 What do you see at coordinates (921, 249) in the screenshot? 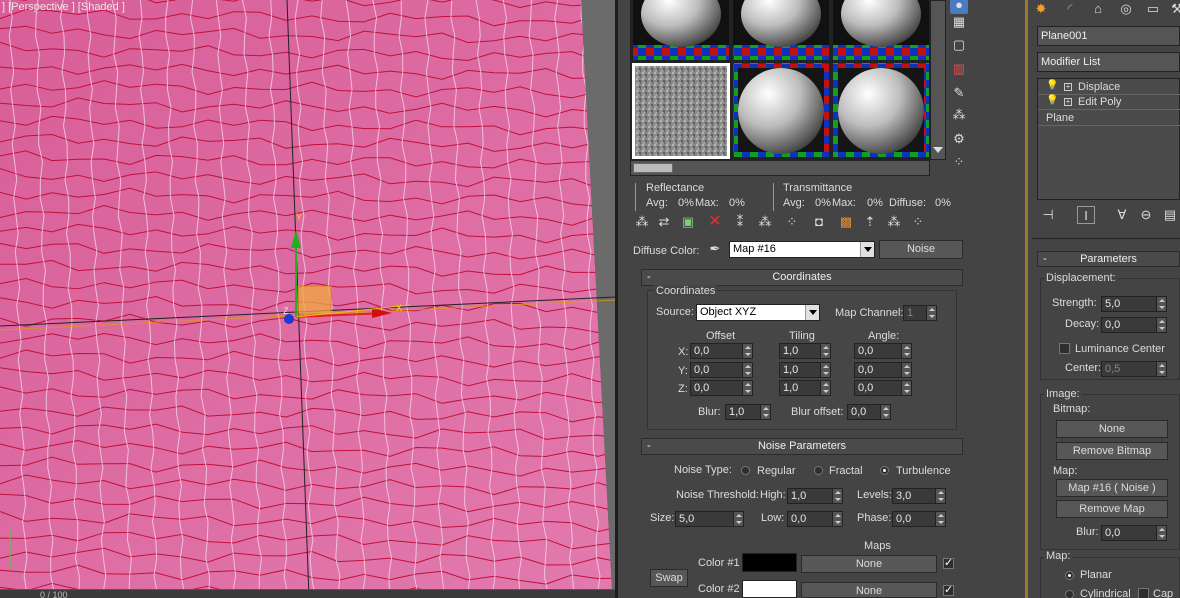
I see `map-type-button: Noise` at bounding box center [921, 249].